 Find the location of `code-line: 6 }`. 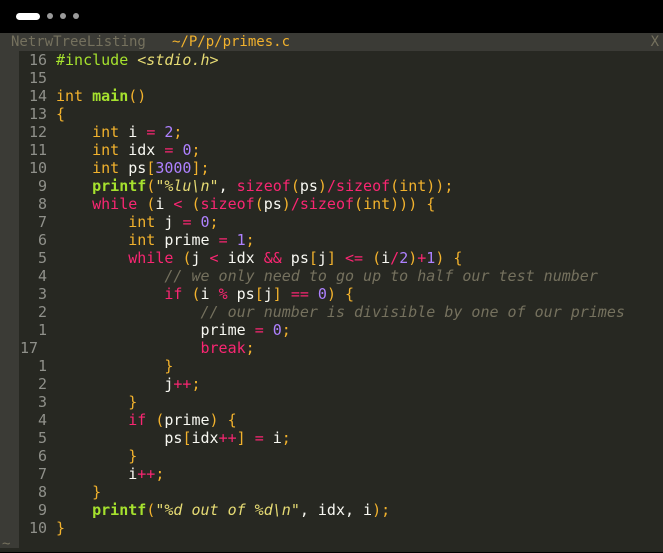

code-line: 6 } is located at coordinates (331, 456).